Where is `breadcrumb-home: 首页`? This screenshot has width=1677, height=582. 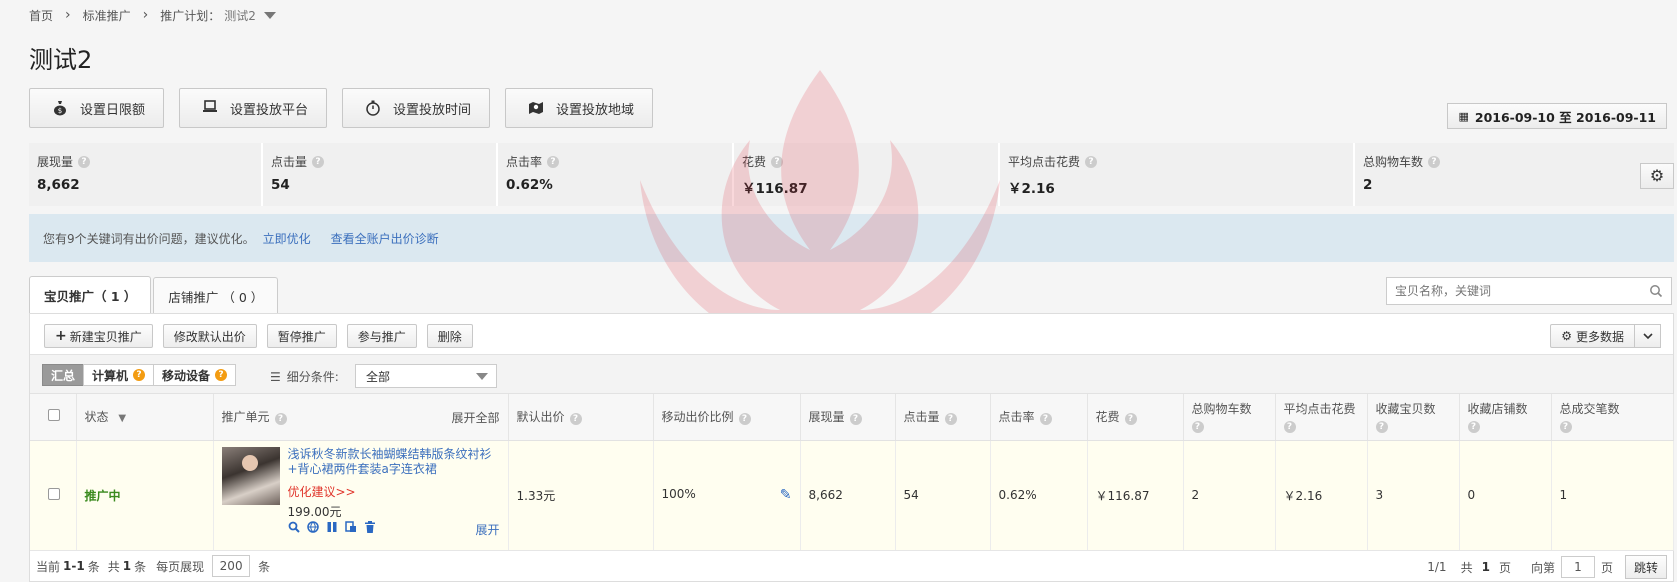 breadcrumb-home: 首页 is located at coordinates (41, 15).